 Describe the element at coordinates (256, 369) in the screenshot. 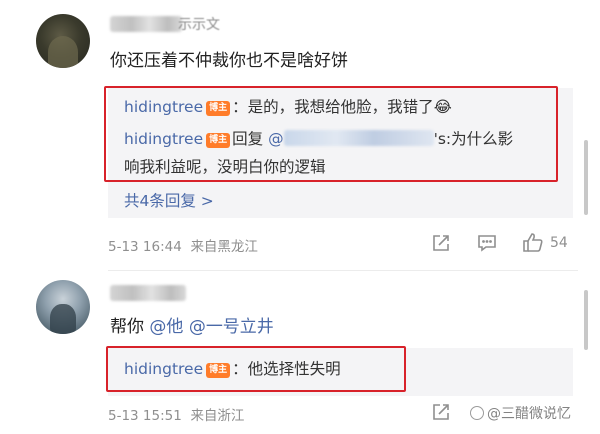

I see `highlight-frame` at that location.